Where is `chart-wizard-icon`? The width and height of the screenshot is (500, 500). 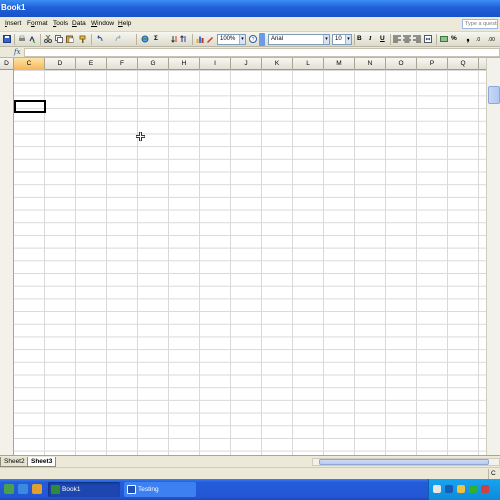
chart-wizard-icon is located at coordinates (200, 39).